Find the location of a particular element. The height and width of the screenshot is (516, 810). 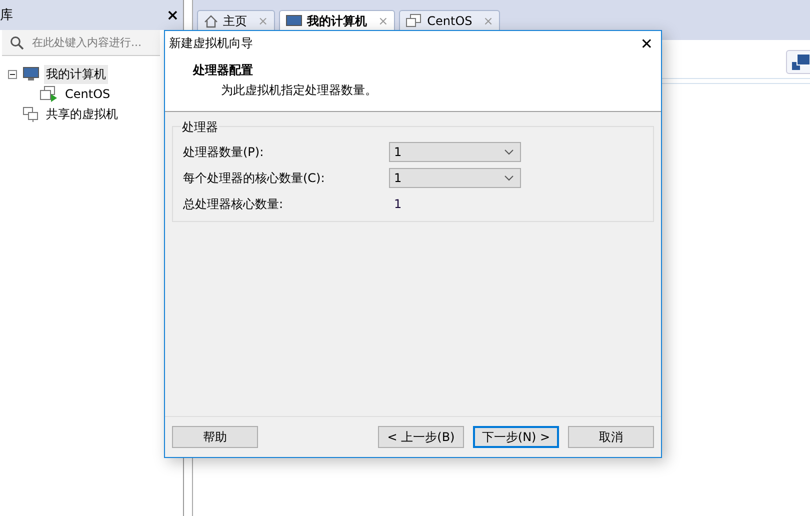

collapse-toggle-icon is located at coordinates (13, 74).